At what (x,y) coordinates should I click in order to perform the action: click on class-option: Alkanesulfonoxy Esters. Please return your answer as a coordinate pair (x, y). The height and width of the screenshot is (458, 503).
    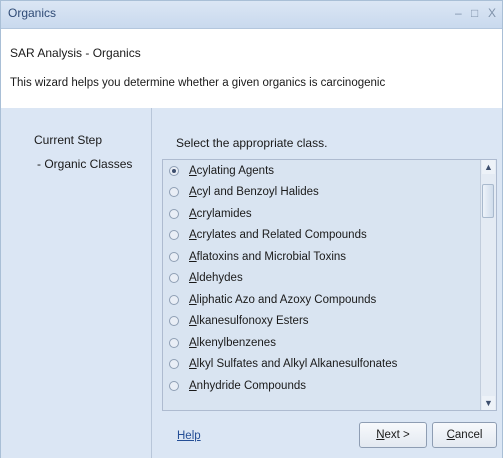
    Looking at the image, I should click on (322, 322).